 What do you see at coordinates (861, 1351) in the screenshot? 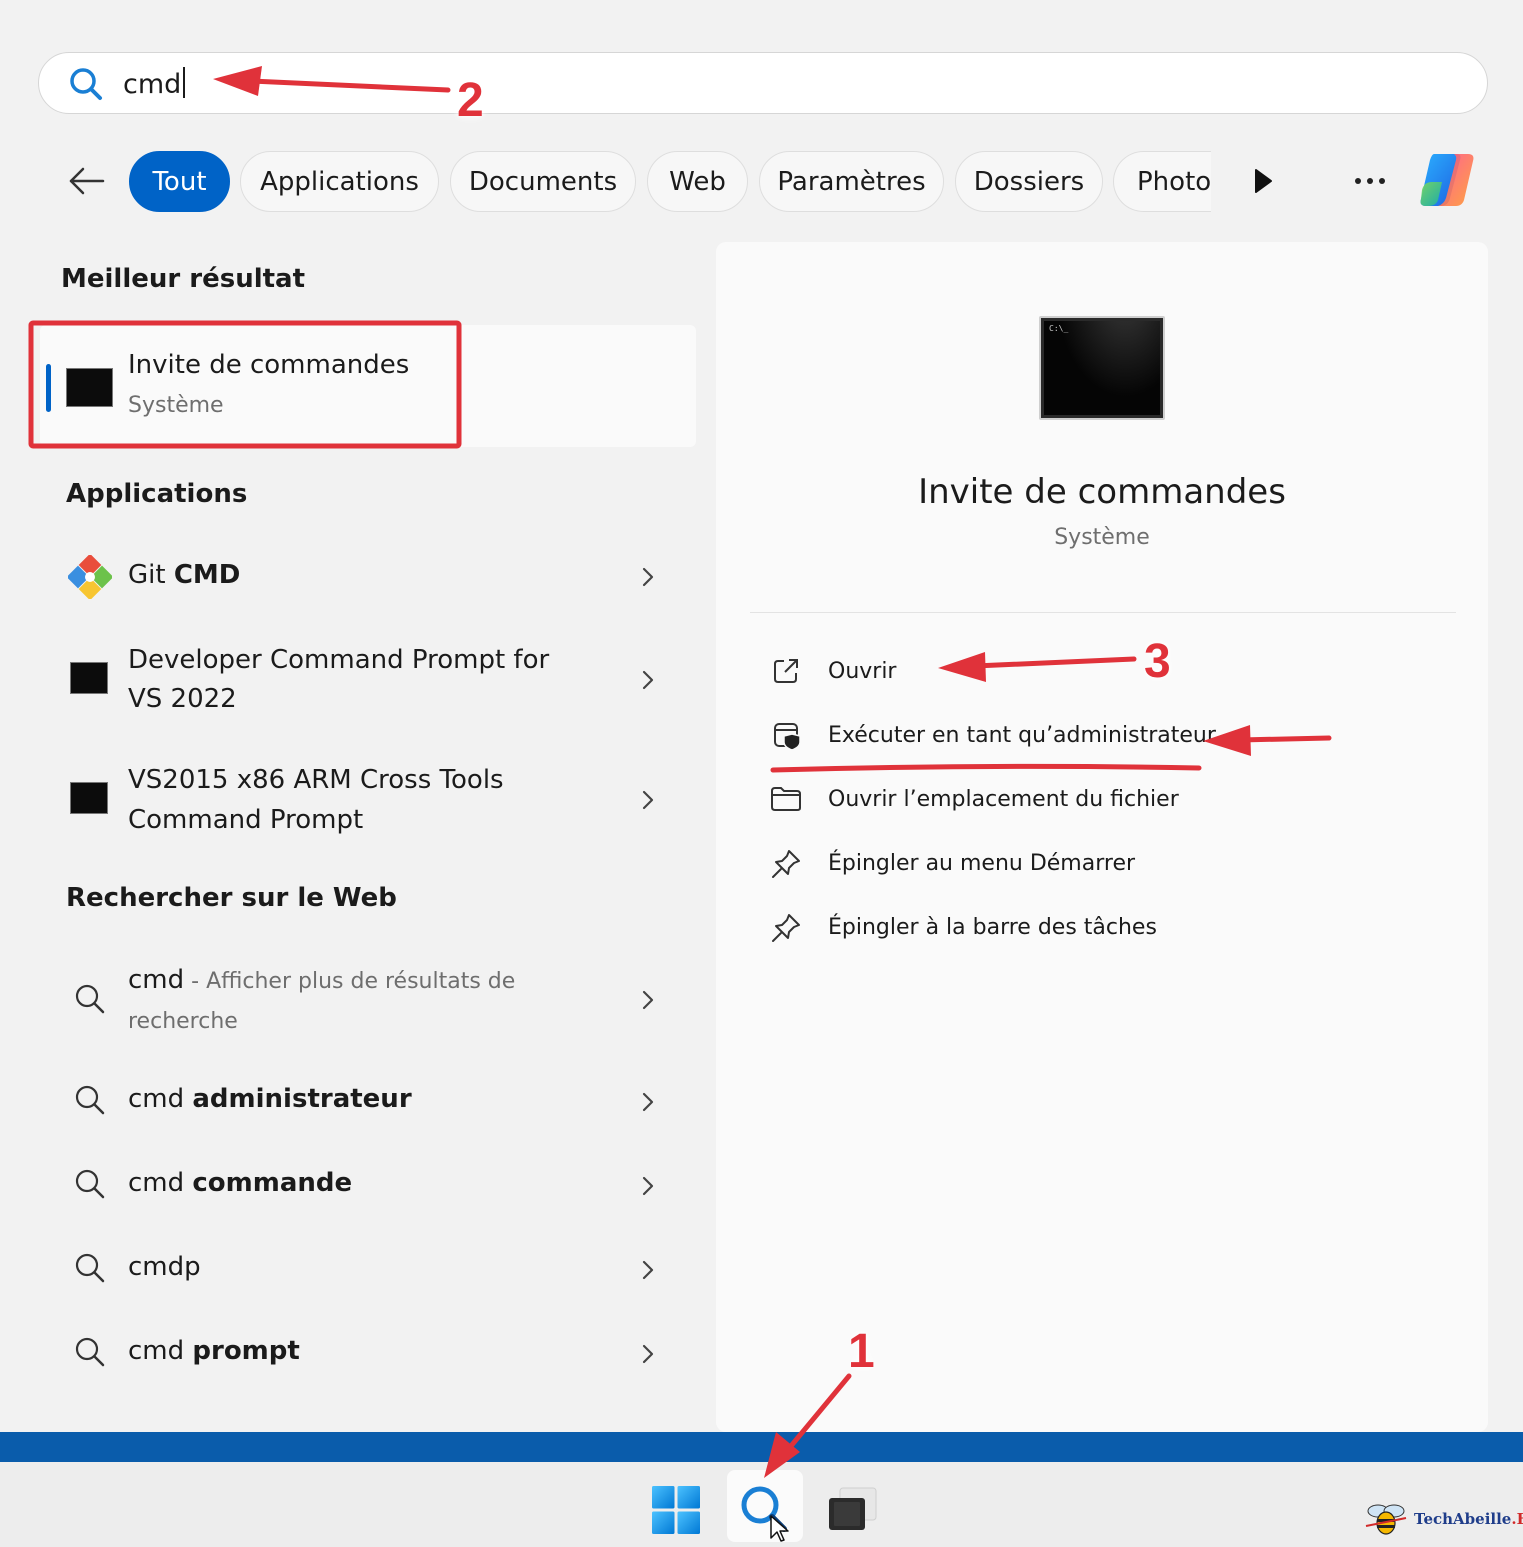
I see `annotation-number-1: 1` at bounding box center [861, 1351].